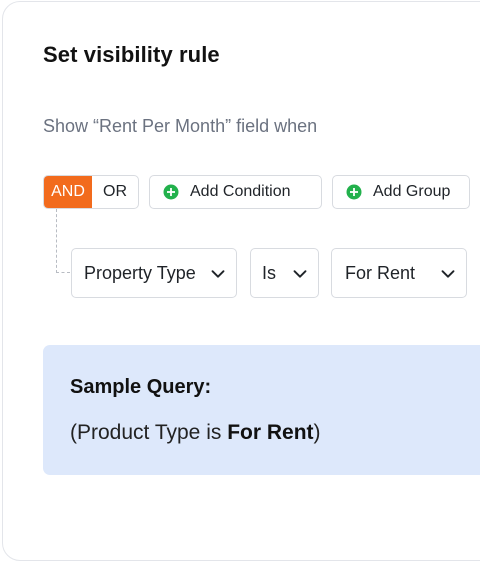  Describe the element at coordinates (140, 272) in the screenshot. I see `condition-field-value: Property Type` at that location.